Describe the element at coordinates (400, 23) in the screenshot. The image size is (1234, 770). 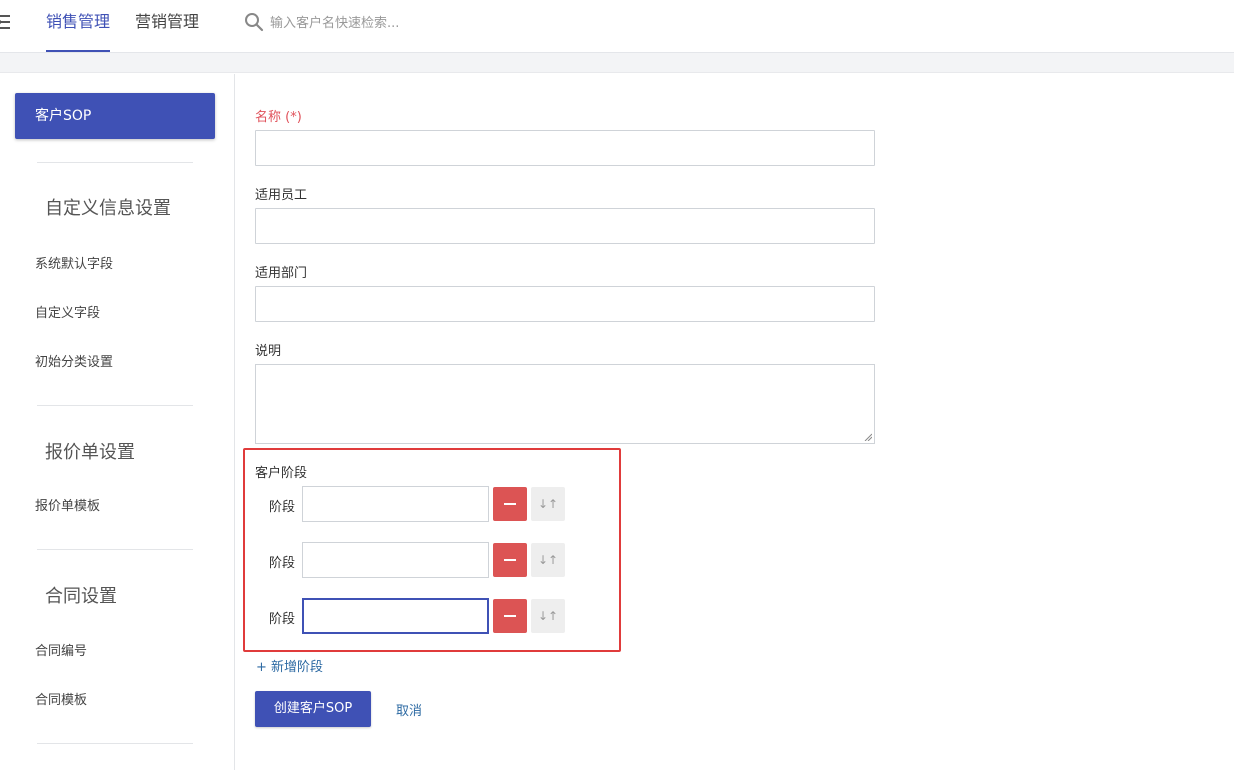
I see `customer-search-input` at that location.